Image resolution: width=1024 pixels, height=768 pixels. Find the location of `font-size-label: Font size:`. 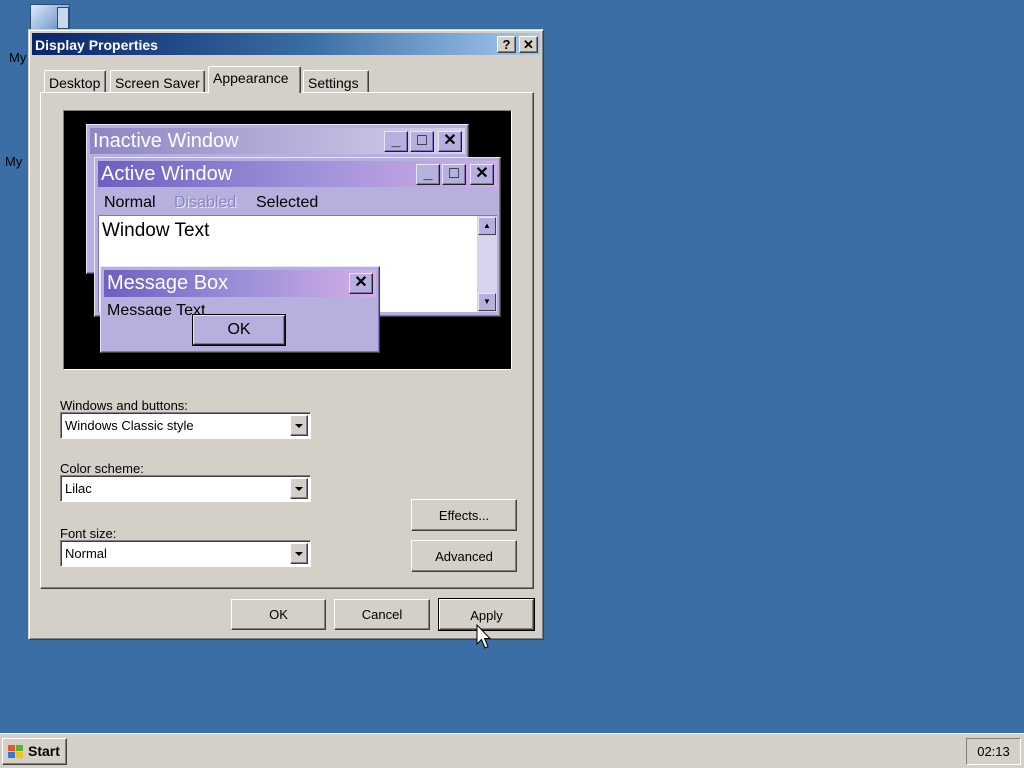

font-size-label: Font size: is located at coordinates (88, 533).